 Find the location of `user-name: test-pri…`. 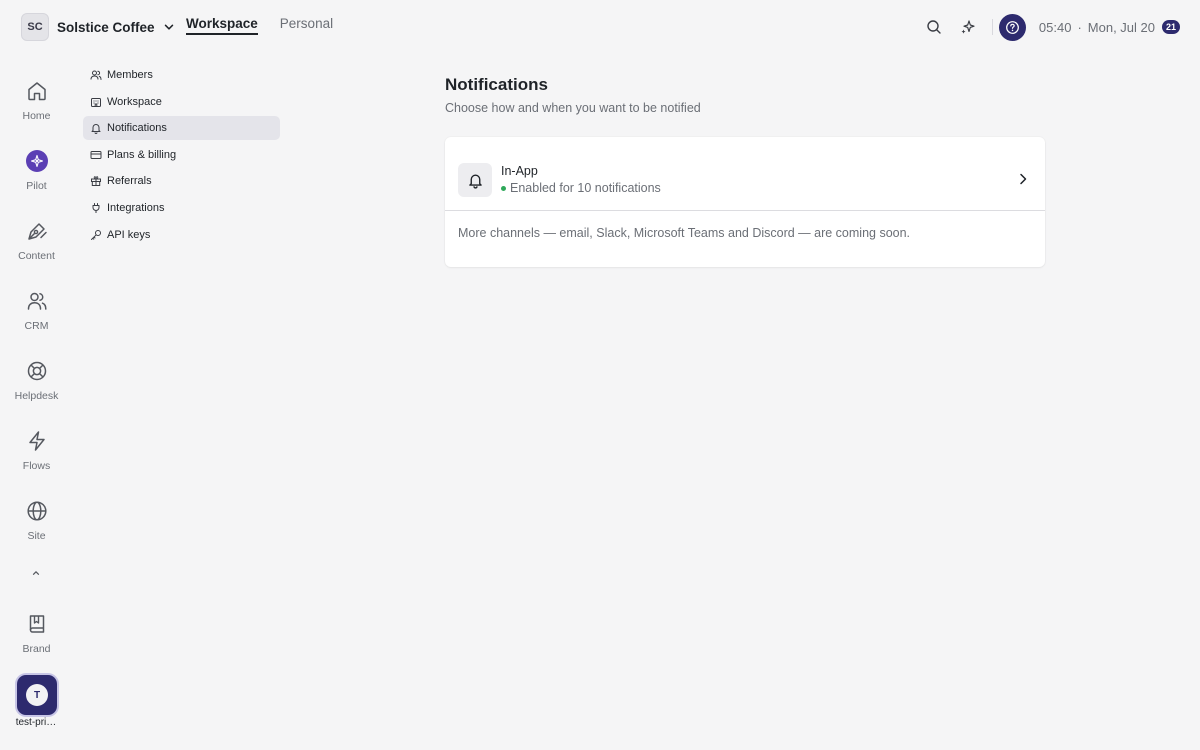

user-name: test-pri… is located at coordinates (36, 722).